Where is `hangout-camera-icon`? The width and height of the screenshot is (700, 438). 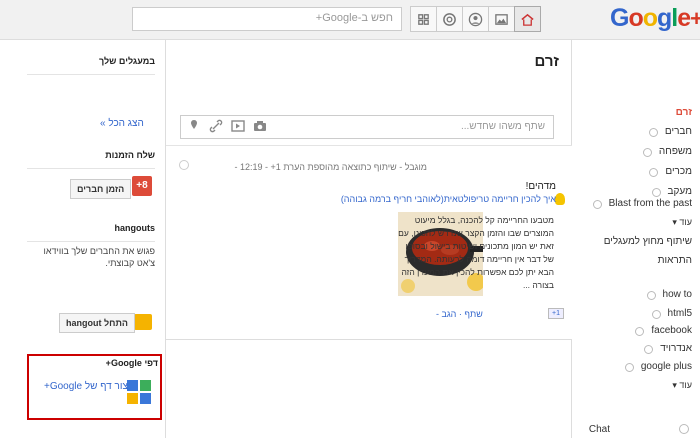
hangout-camera-icon is located at coordinates (143, 322).